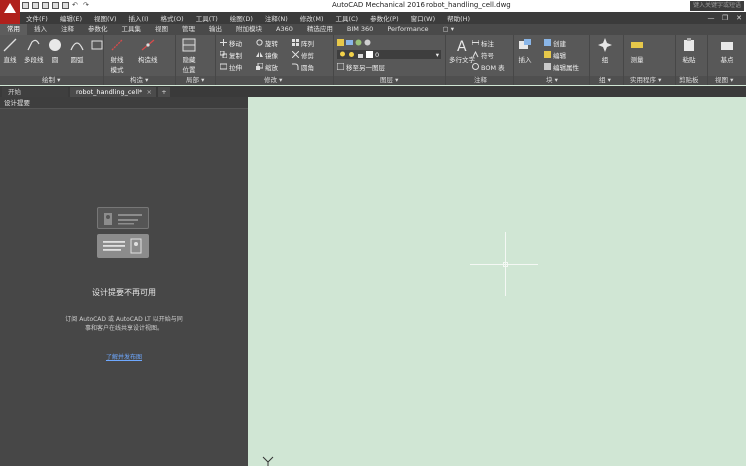 Image resolution: width=746 pixels, height=466 pixels. What do you see at coordinates (189, 56) in the screenshot?
I see `hide-tool: 隐藏 位置` at bounding box center [189, 56].